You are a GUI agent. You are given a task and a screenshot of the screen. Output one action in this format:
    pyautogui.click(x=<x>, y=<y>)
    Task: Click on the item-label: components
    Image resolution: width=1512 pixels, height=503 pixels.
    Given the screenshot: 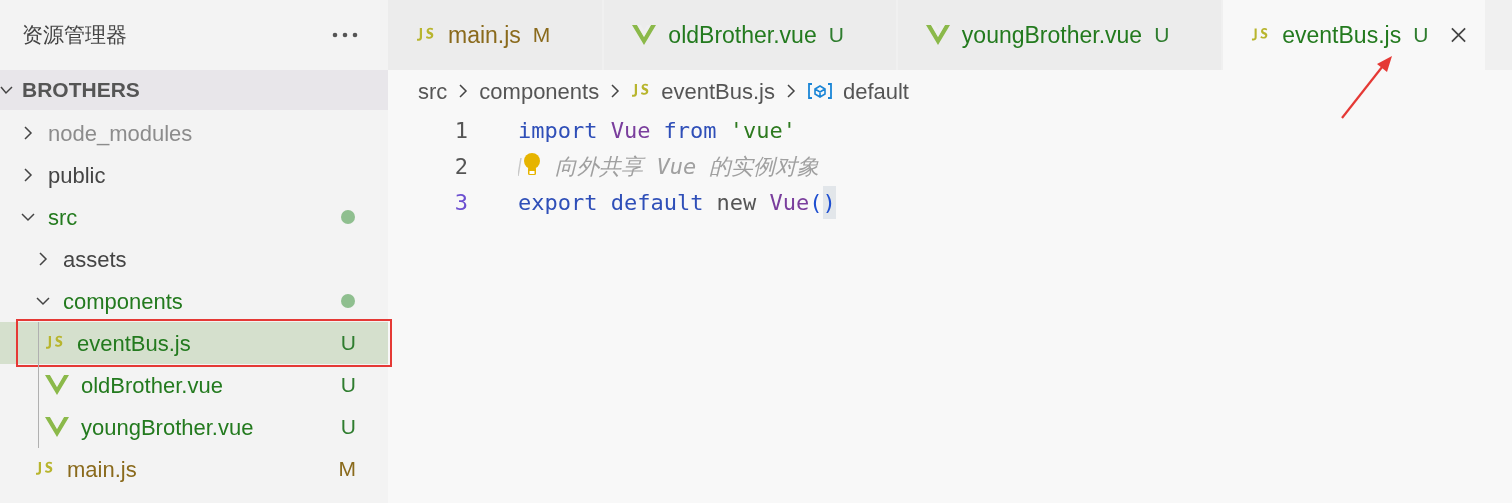 What is the action you would take?
    pyautogui.click(x=123, y=301)
    